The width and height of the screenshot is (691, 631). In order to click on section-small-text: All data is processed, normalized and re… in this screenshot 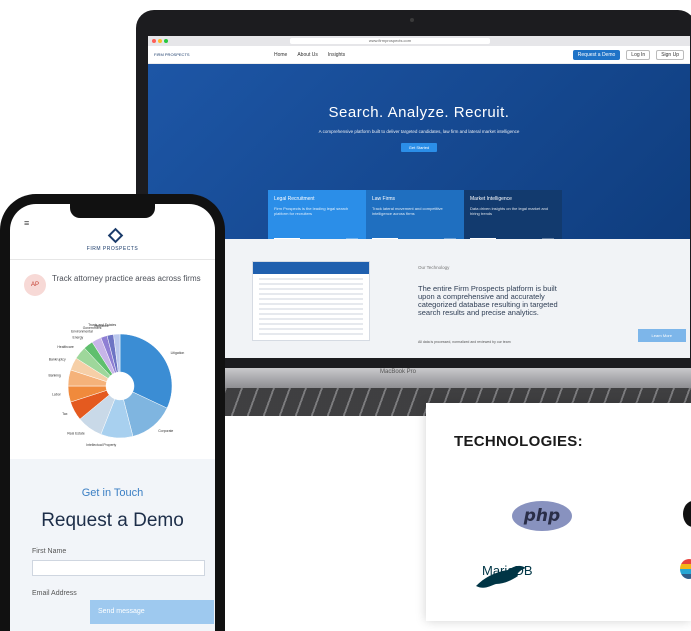, I will do `click(464, 342)`.